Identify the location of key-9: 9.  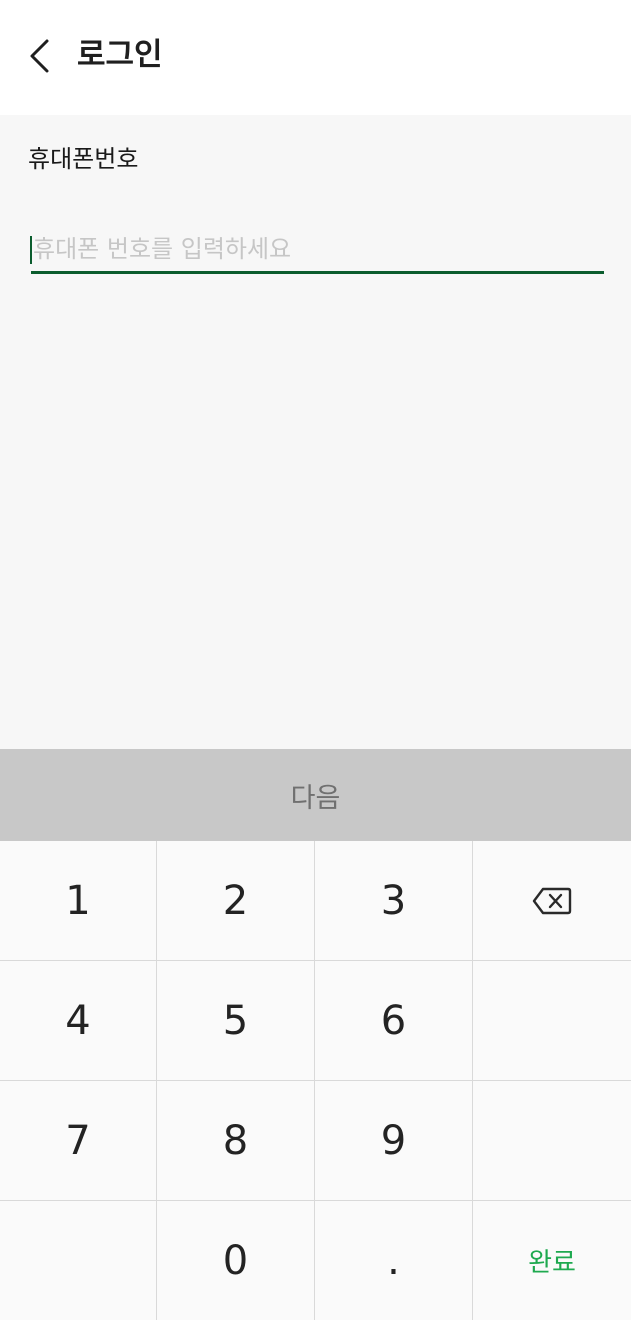
(394, 1141).